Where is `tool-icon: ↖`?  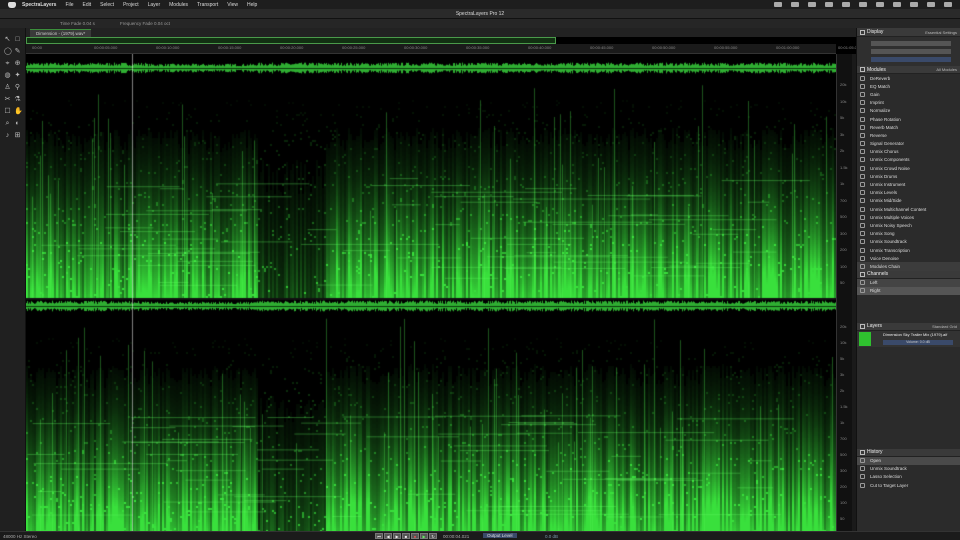
tool-icon: ↖ is located at coordinates (7, 39).